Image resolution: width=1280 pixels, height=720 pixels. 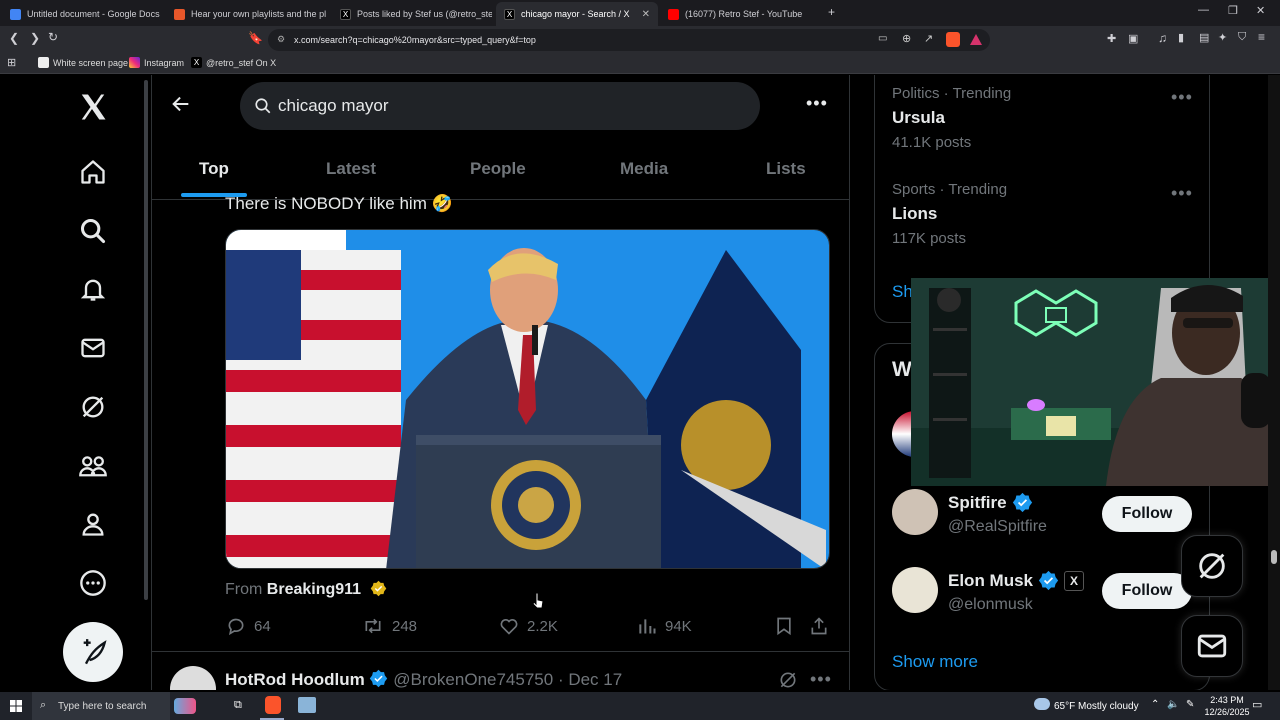 What do you see at coordinates (273, 705) in the screenshot?
I see `brave-browser-taskbar-icon` at bounding box center [273, 705].